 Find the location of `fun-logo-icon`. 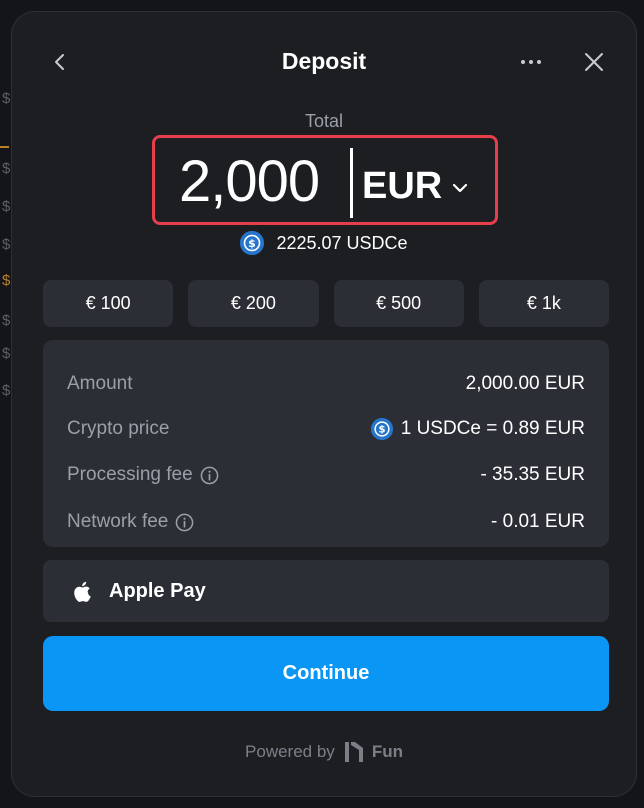

fun-logo-icon is located at coordinates (354, 752).